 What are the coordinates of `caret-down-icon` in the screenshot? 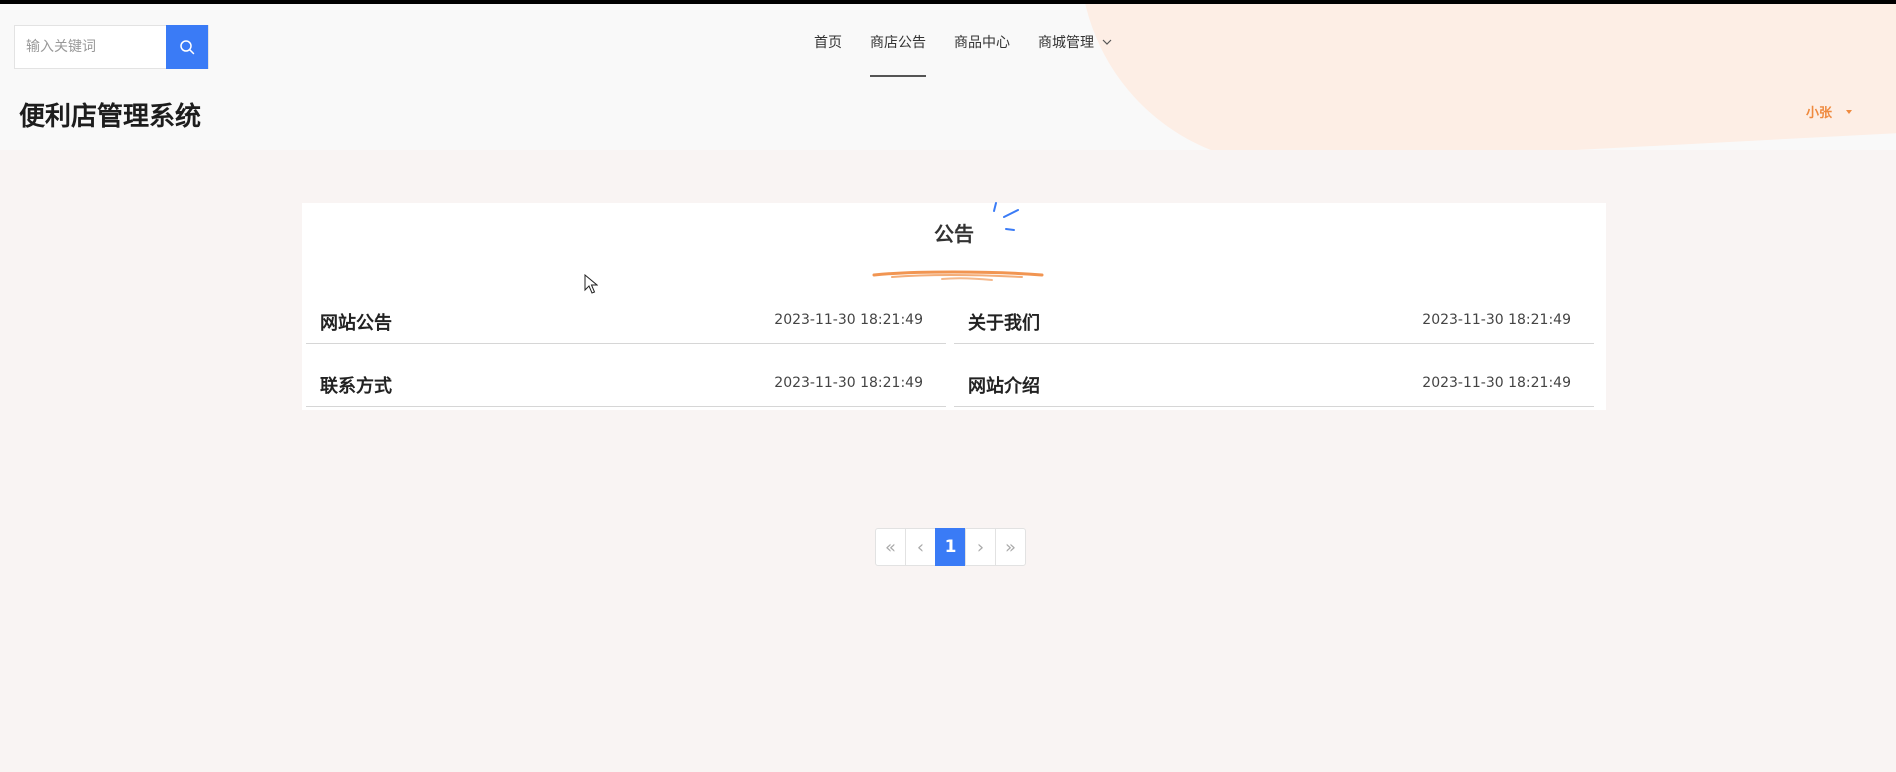 It's located at (1849, 111).